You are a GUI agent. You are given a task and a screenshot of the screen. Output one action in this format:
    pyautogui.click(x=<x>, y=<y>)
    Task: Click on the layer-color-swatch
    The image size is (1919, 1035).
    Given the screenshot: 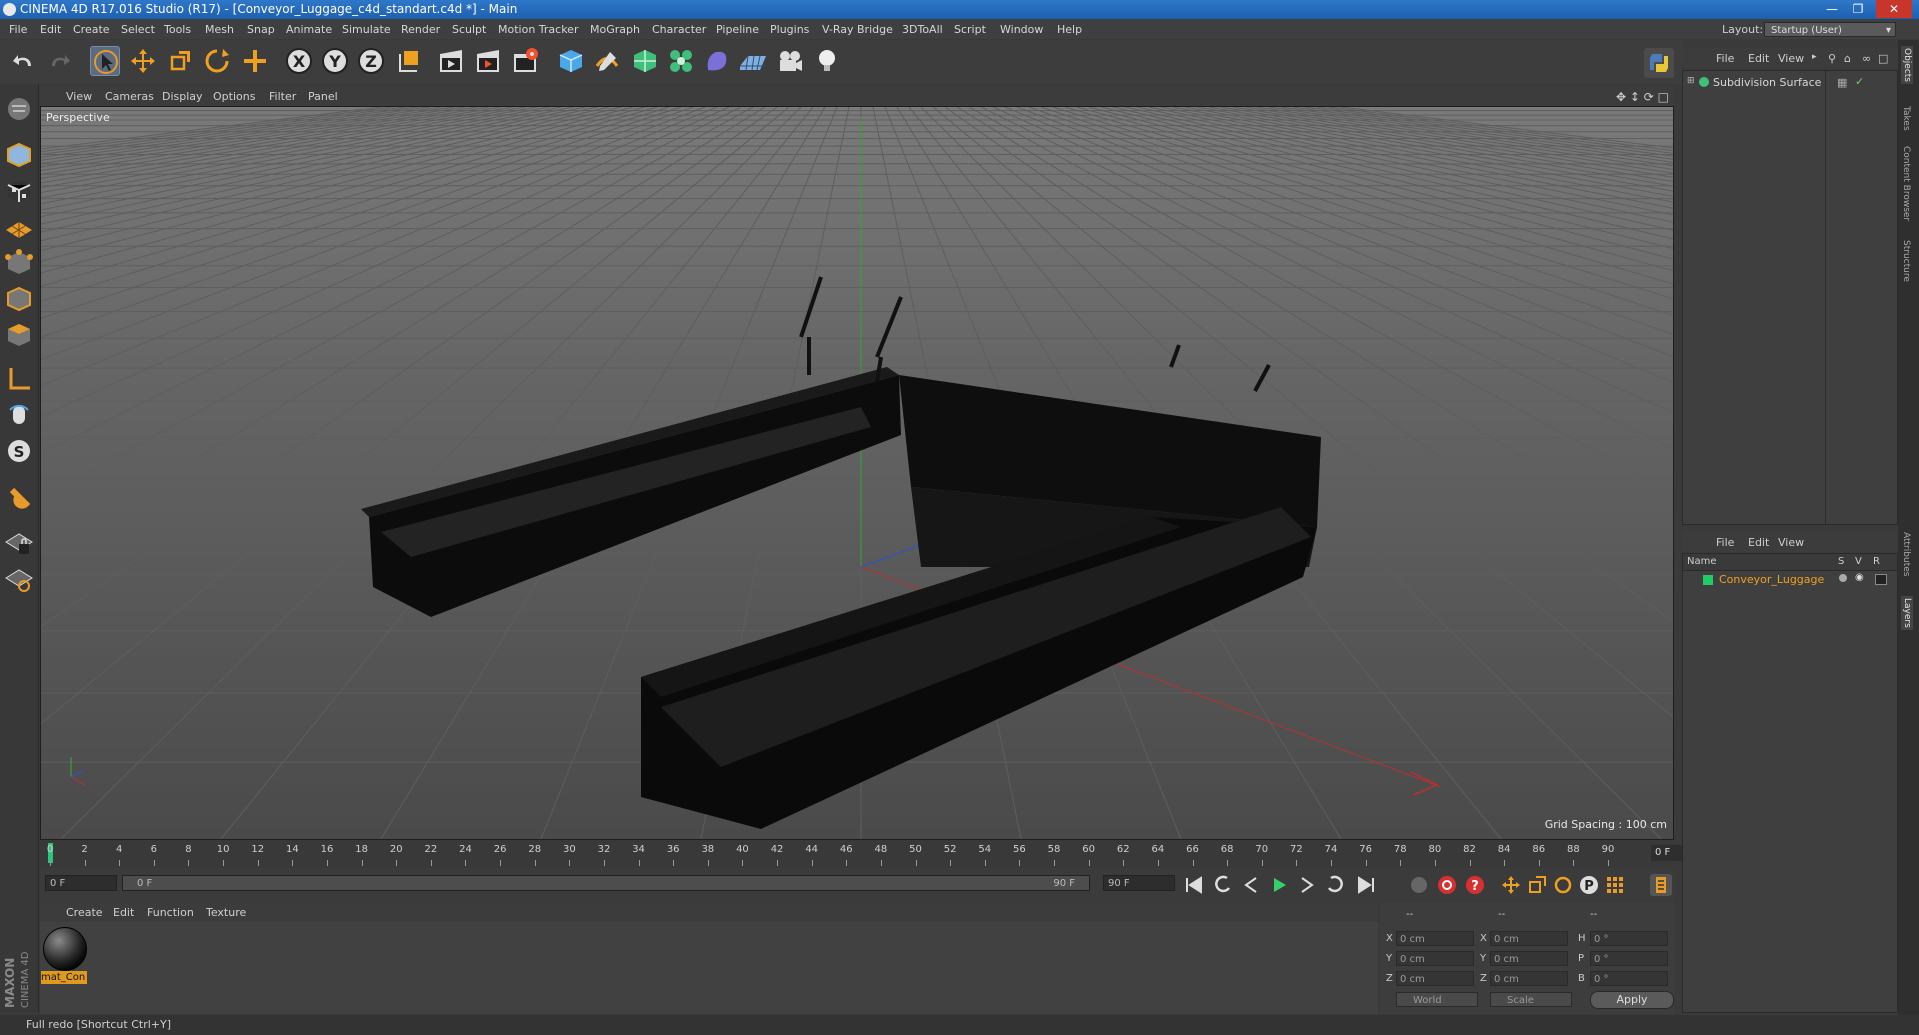 What is the action you would take?
    pyautogui.click(x=1708, y=580)
    